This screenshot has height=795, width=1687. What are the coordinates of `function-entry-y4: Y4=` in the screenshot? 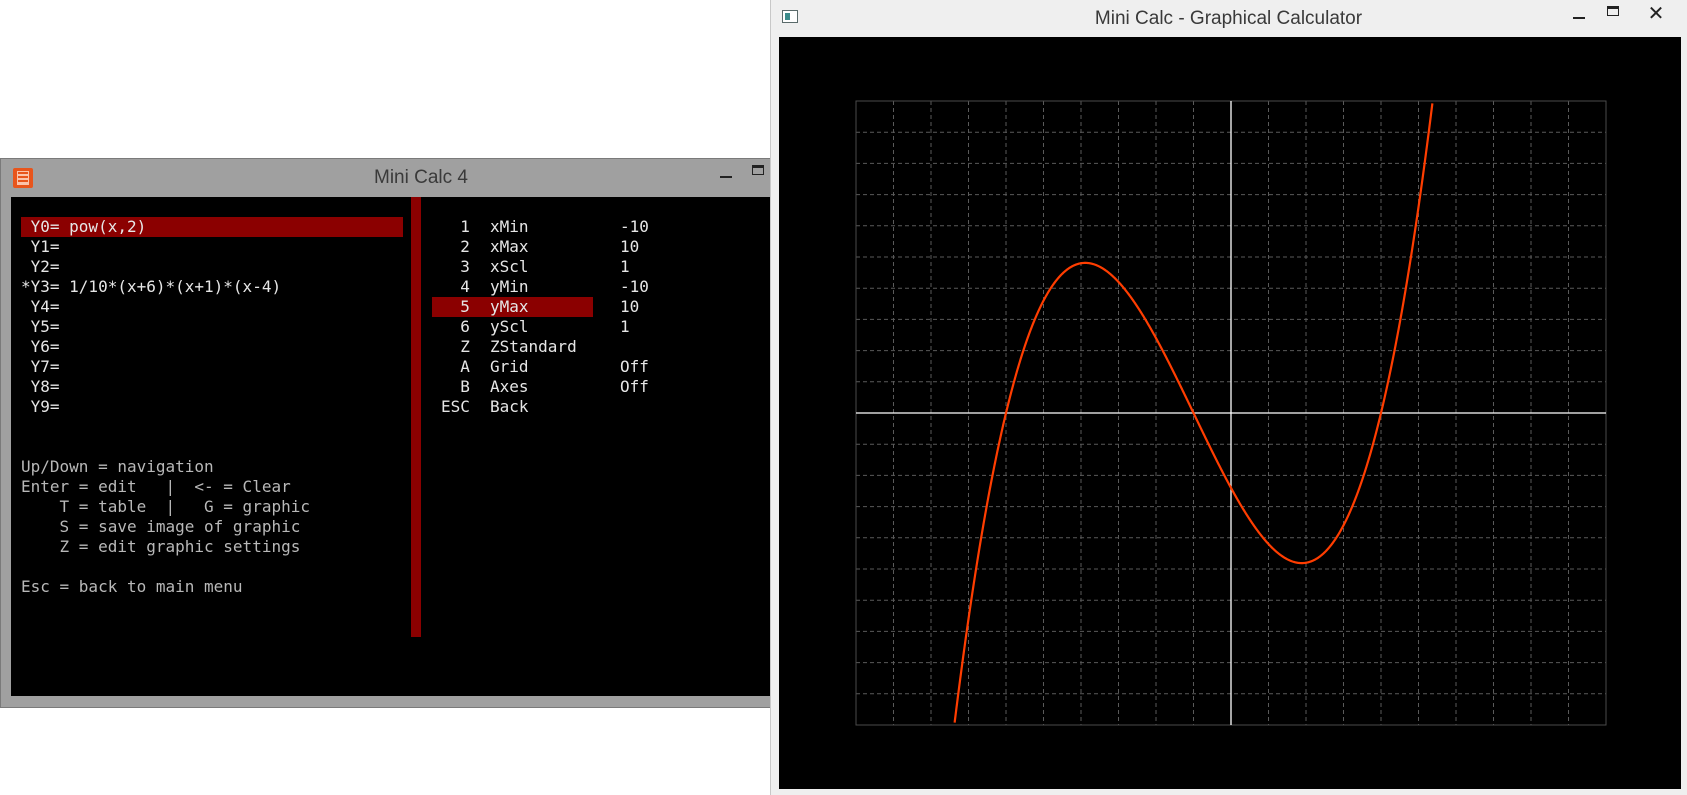 It's located at (40, 307).